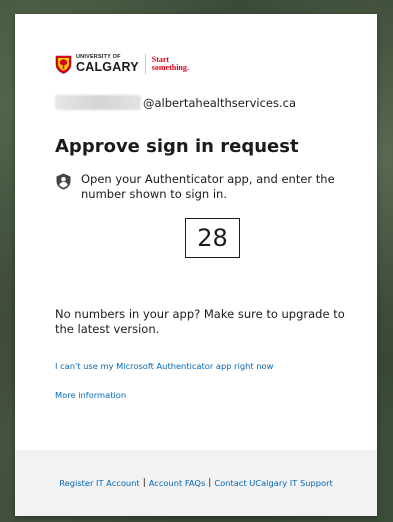 The width and height of the screenshot is (393, 522). What do you see at coordinates (170, 67) in the screenshot?
I see `tagline-line-2: something.` at bounding box center [170, 67].